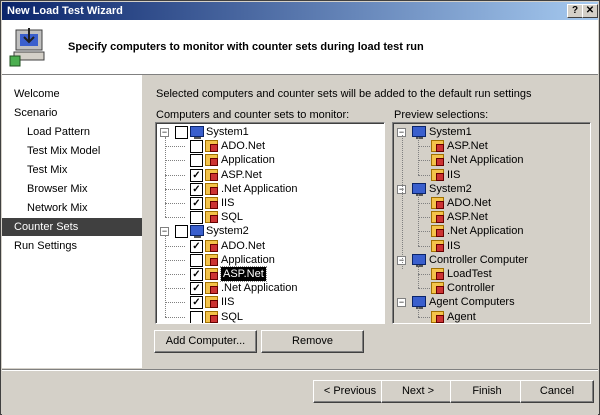  I want to click on tree-node-label: Application, so click(248, 259).